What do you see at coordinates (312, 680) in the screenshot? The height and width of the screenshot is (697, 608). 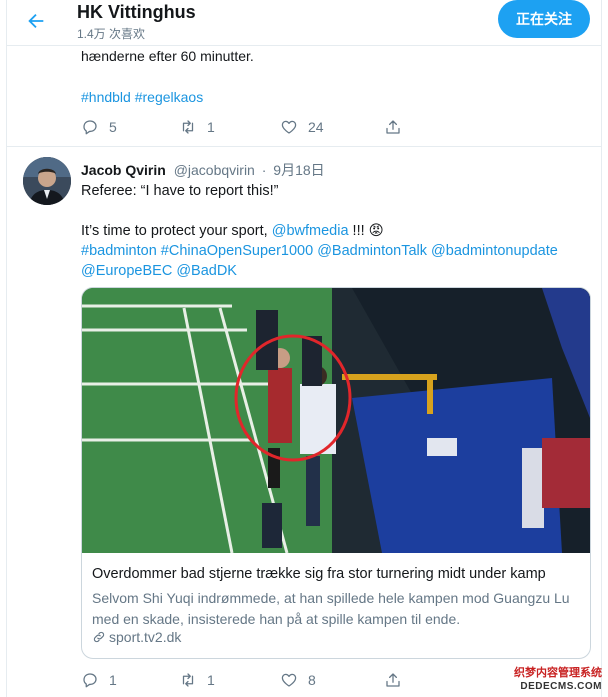 I see `like-count: 8` at bounding box center [312, 680].